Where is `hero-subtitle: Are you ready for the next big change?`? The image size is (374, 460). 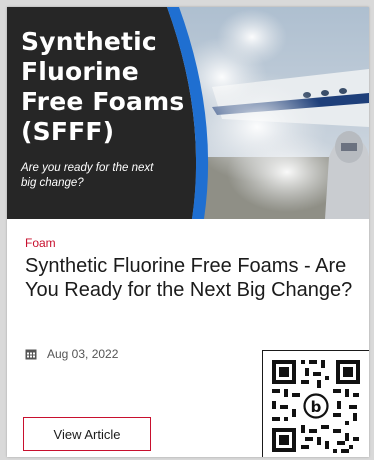
hero-subtitle: Are you ready for the next big change? is located at coordinates (87, 175).